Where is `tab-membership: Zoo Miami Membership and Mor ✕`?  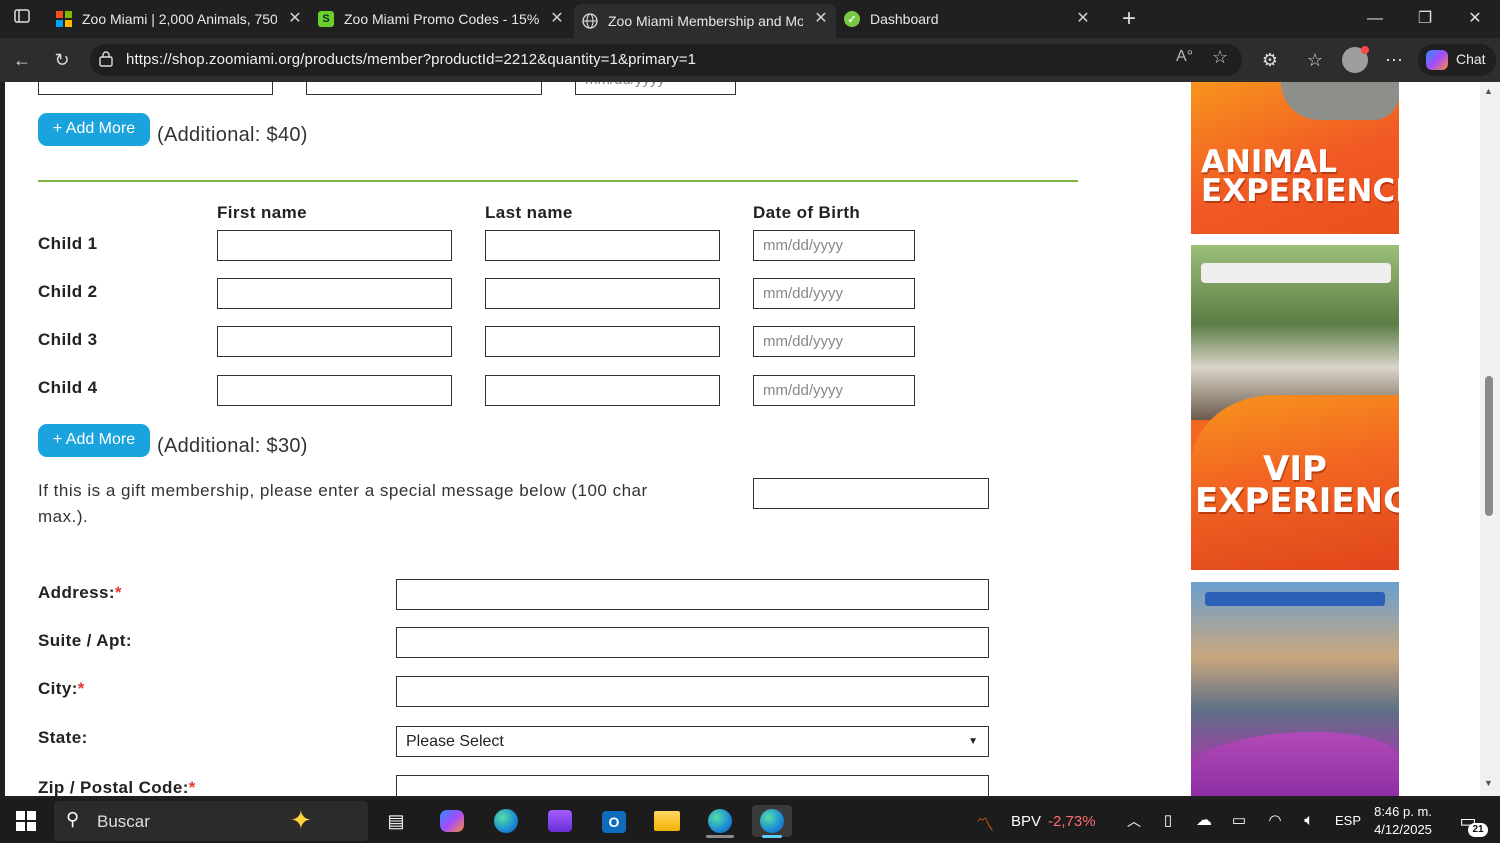 tab-membership: Zoo Miami Membership and Mor ✕ is located at coordinates (705, 21).